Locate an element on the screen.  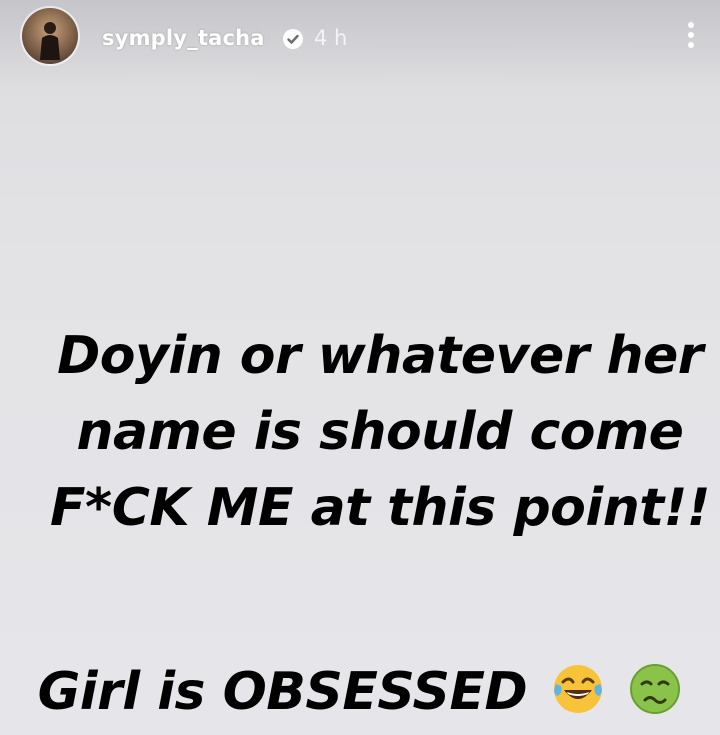
story-line-3: F*CK ME at this point!! is located at coordinates (380, 508).